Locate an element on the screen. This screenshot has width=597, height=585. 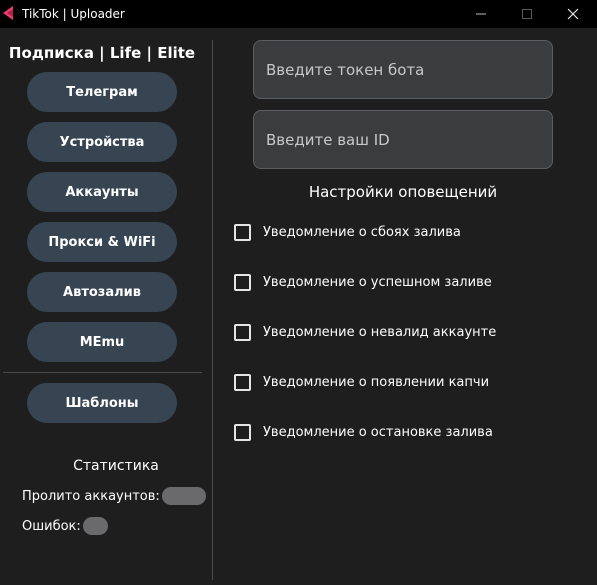
notify-upload-success-row: Уведомление о успешном заливе is located at coordinates (363, 282).